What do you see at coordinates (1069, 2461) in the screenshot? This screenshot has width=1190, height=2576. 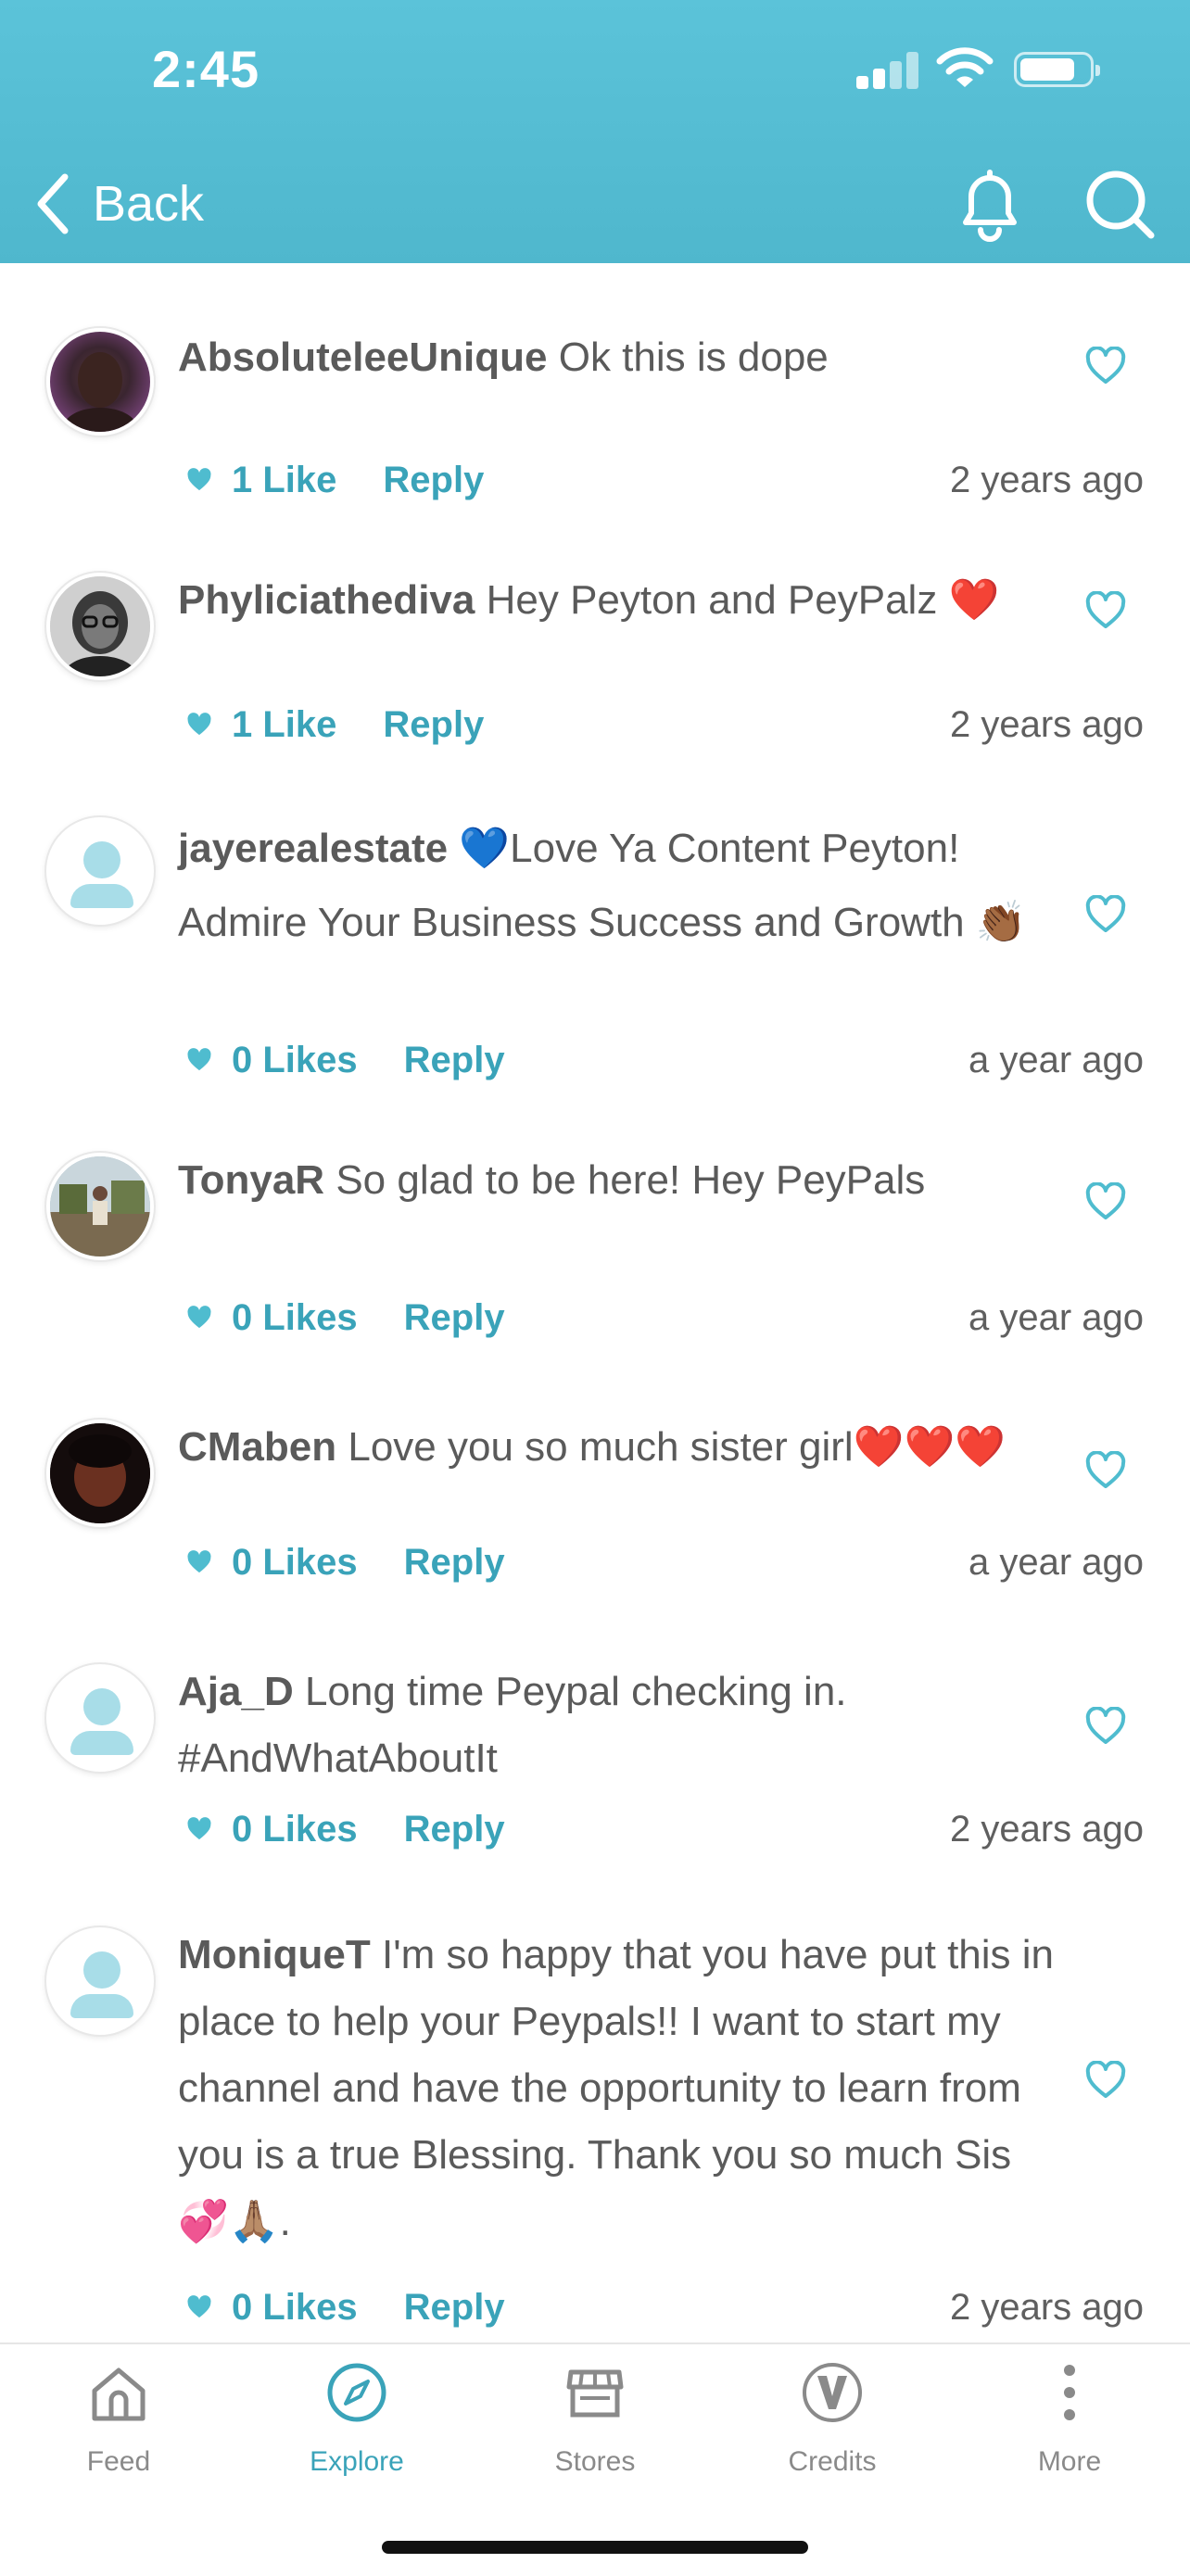 I see `tab-label: More` at bounding box center [1069, 2461].